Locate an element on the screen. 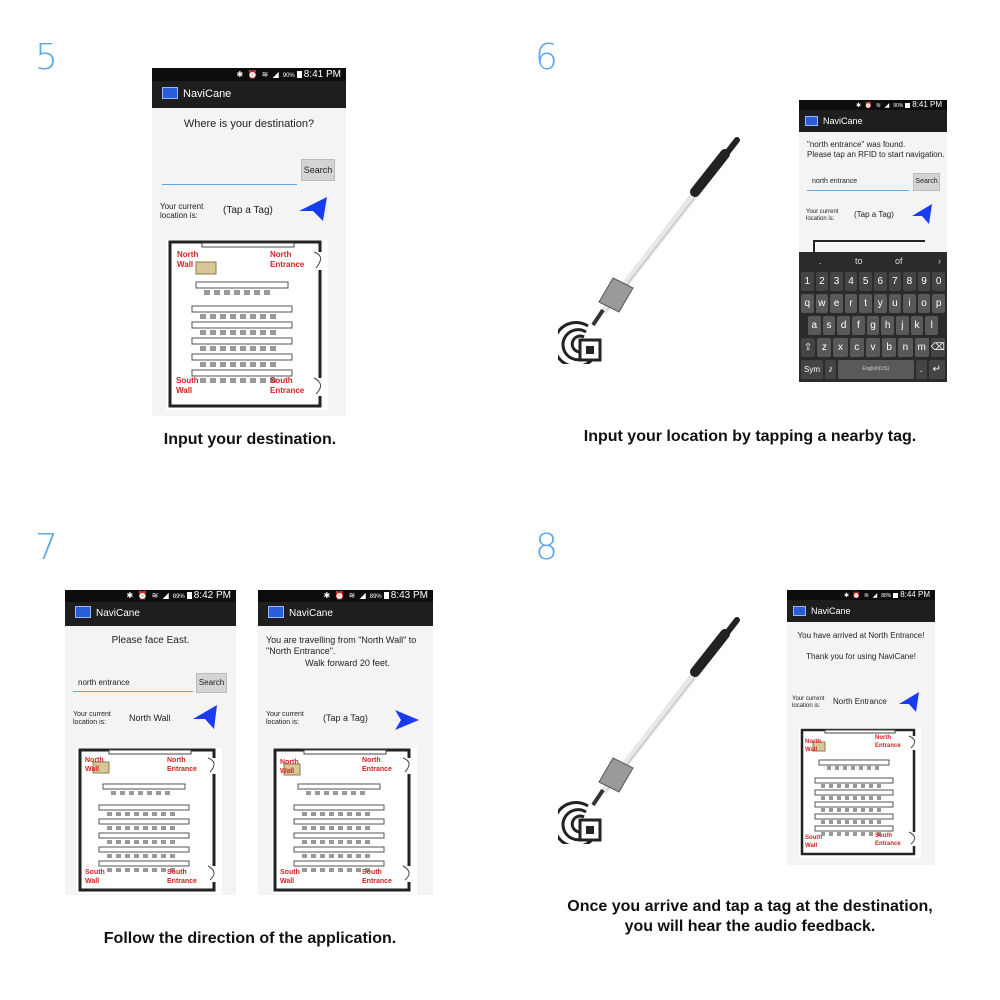  key: 7 is located at coordinates (895, 281).